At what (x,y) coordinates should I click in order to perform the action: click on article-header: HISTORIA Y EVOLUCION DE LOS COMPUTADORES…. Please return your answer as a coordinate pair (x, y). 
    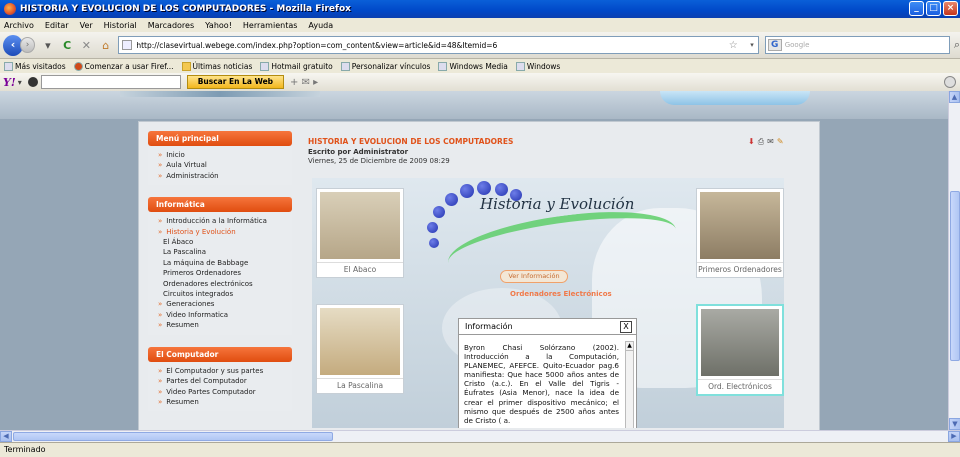
    Looking at the image, I should click on (558, 151).